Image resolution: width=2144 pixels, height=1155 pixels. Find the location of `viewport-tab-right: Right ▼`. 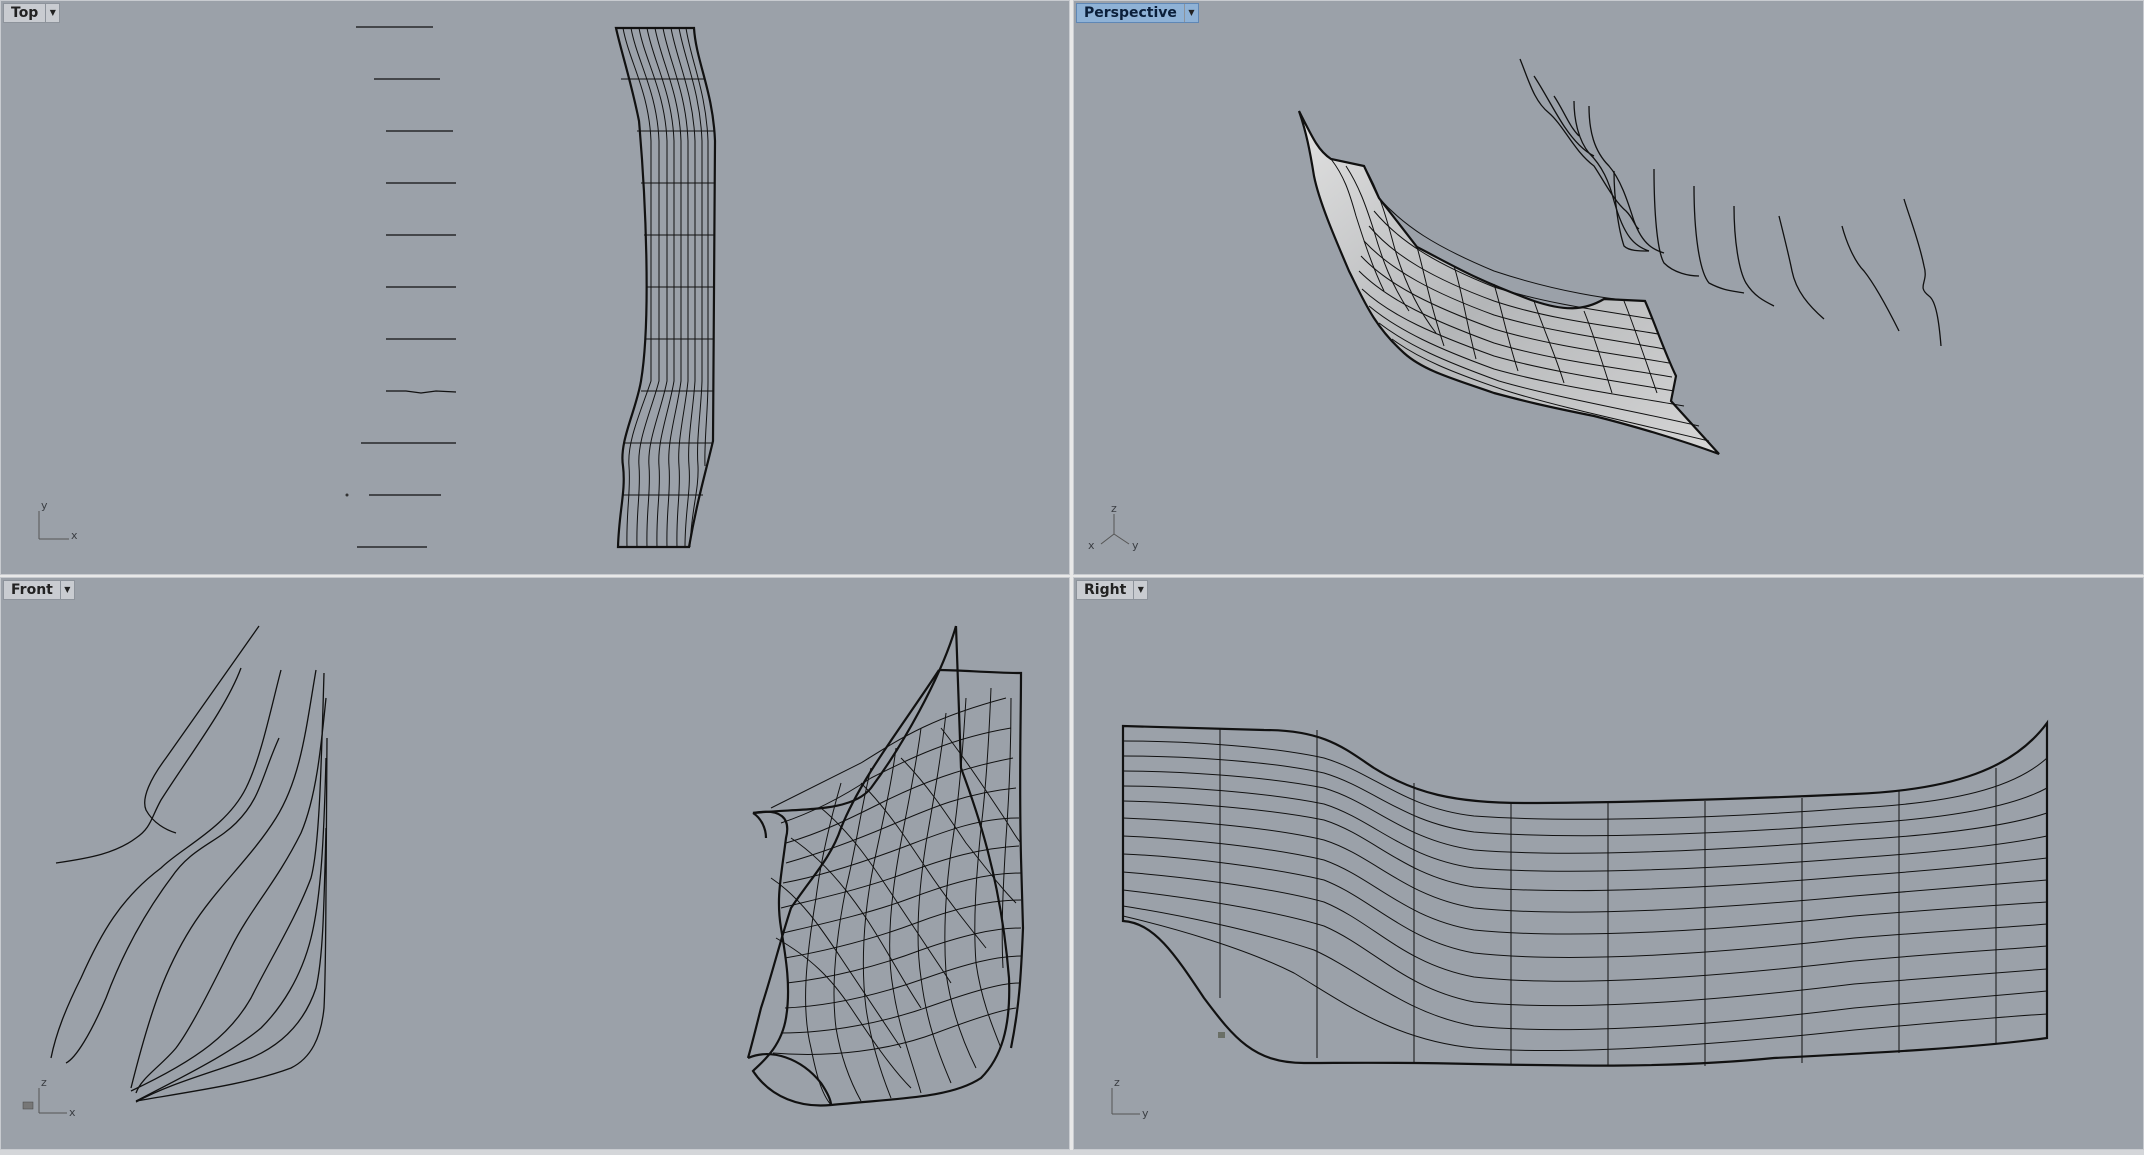

viewport-tab-right: Right ▼ is located at coordinates (1112, 590).